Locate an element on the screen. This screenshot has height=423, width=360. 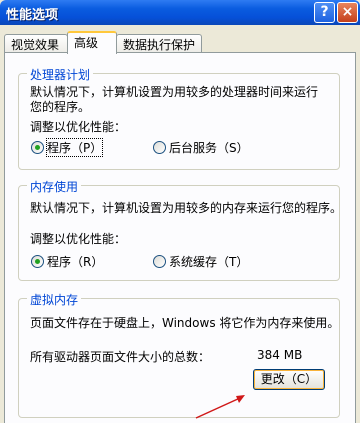
tab-advanced: 高级 is located at coordinates (92, 42).